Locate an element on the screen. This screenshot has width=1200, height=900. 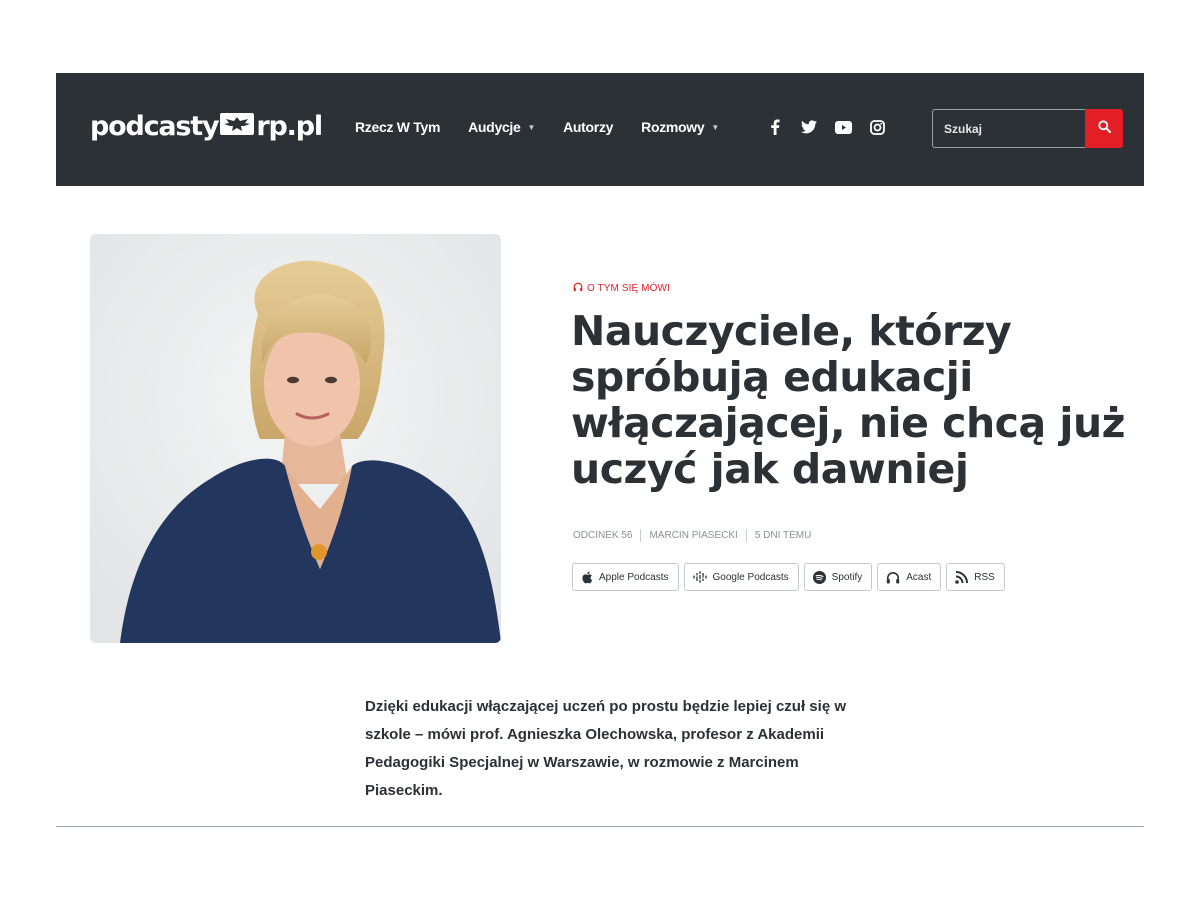
youtube-icon is located at coordinates (843, 127).